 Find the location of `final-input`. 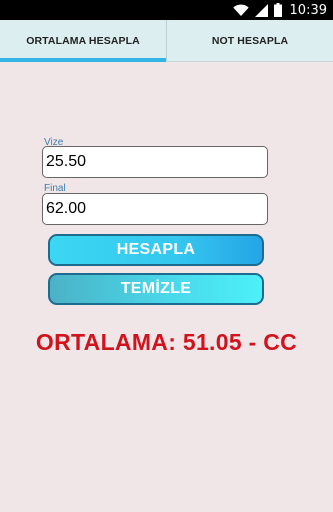

final-input is located at coordinates (155, 209).